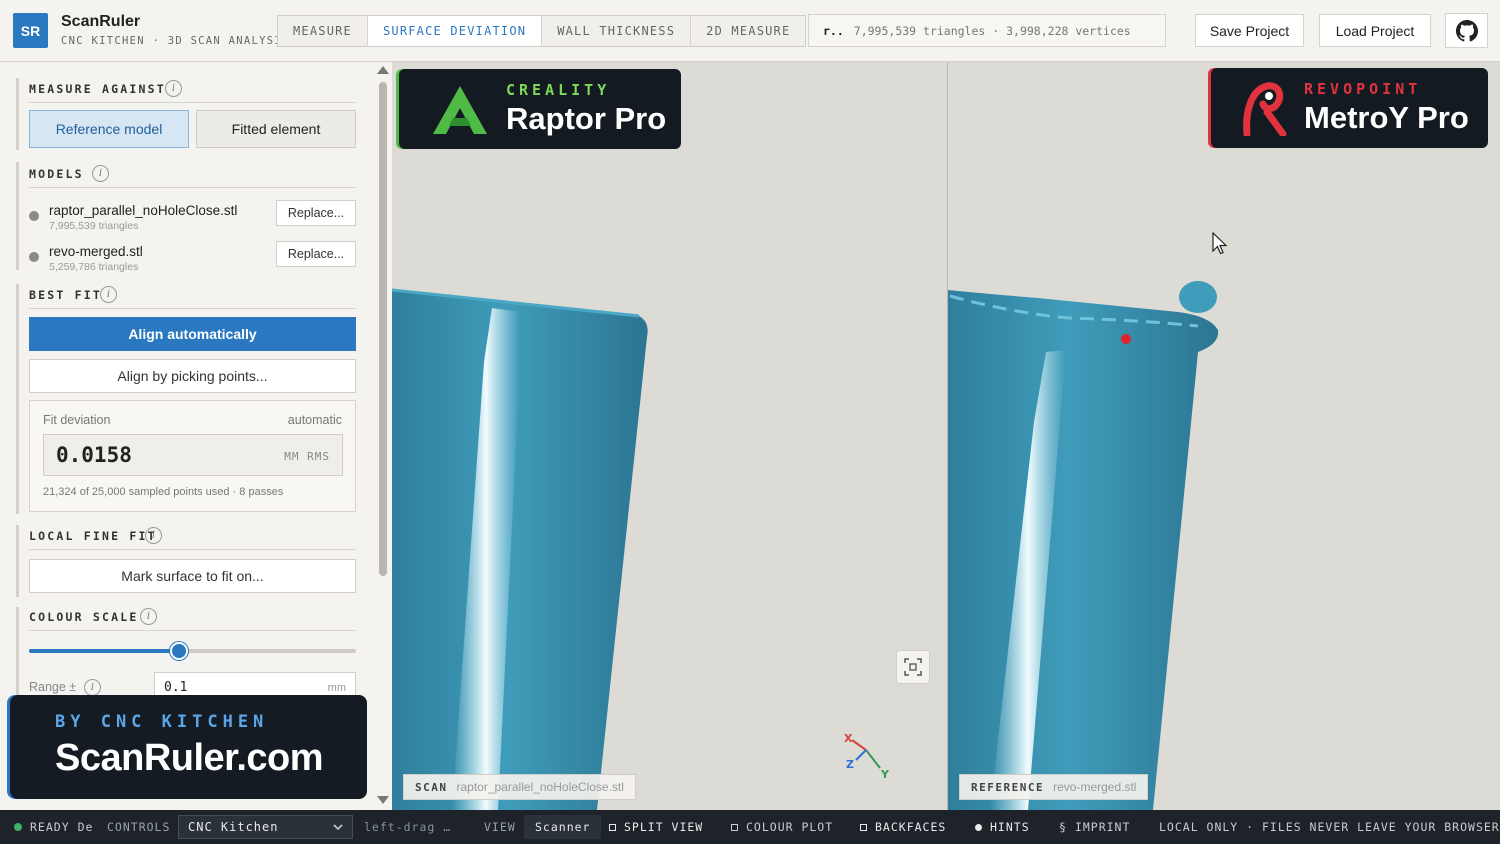  Describe the element at coordinates (748, 31) in the screenshot. I see `tab-2d-measure: 2D MEASURE` at that location.